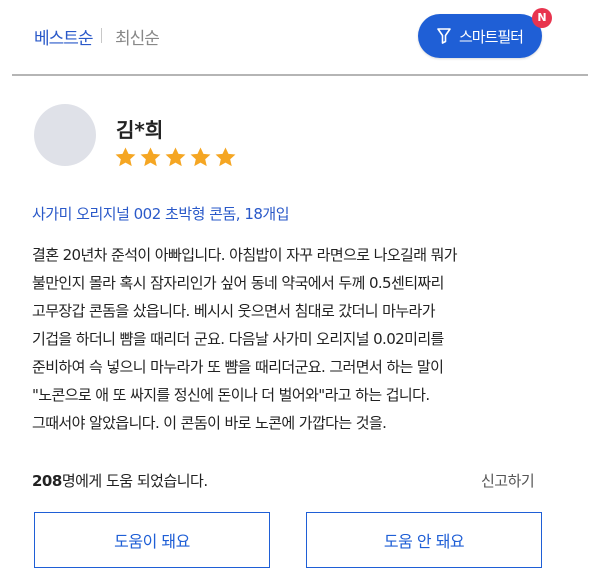 This screenshot has width=600, height=574. What do you see at coordinates (64, 36) in the screenshot?
I see `sort-best-tab: 베스트순` at bounding box center [64, 36].